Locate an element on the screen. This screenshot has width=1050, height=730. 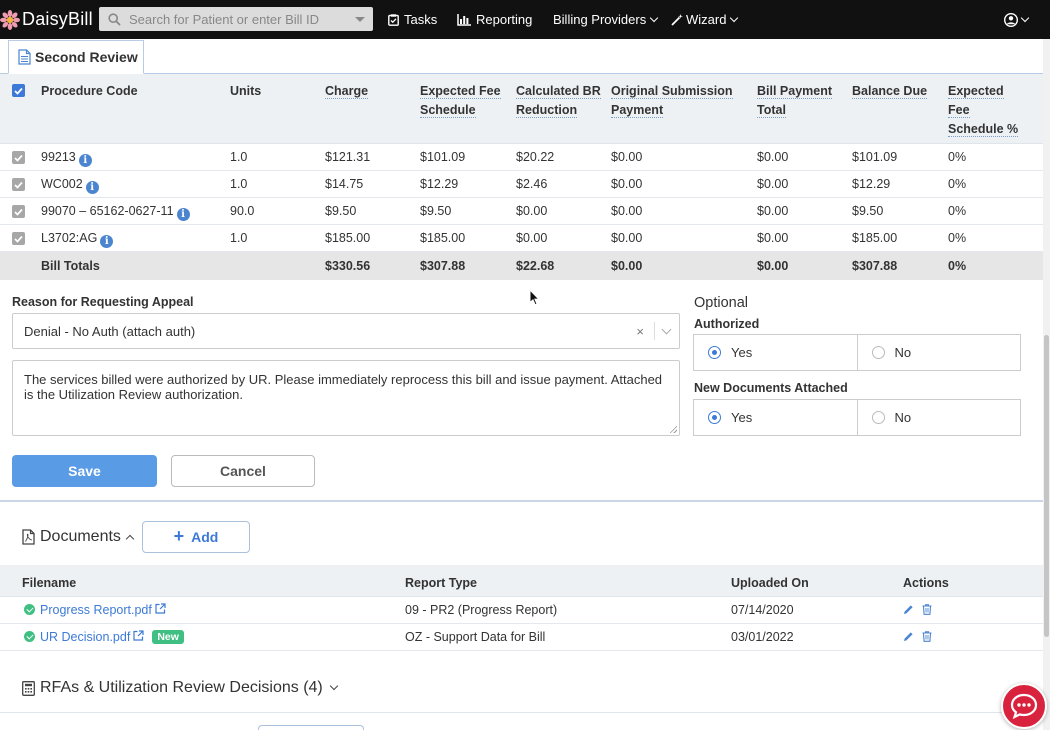
col-expected-fee-schedule-pct: Expected Fee Schedule % is located at coordinates (985, 110).